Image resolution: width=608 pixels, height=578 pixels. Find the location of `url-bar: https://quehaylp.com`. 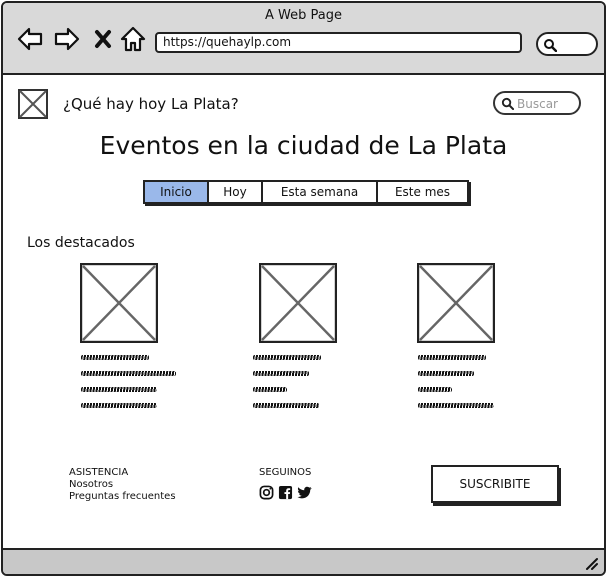

url-bar: https://quehaylp.com is located at coordinates (338, 42).